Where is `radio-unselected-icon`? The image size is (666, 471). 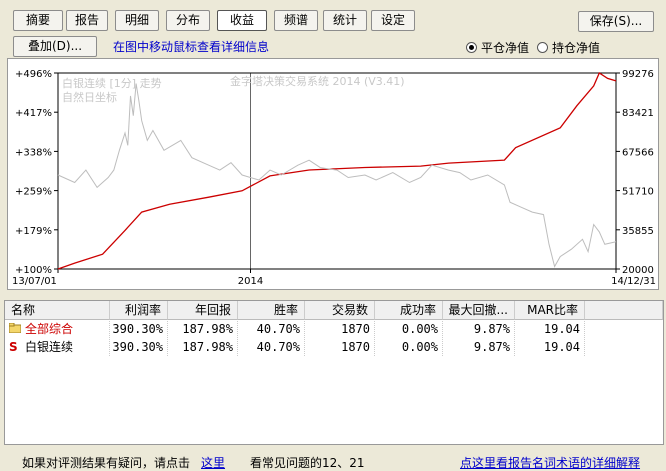
radio-unselected-icon is located at coordinates (542, 47).